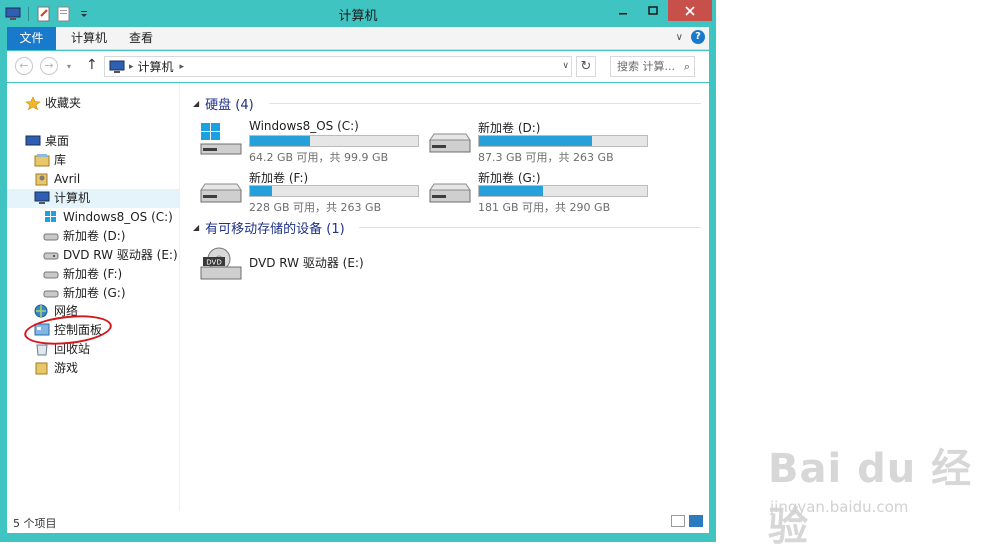 This screenshot has height=552, width=1000. I want to click on up-button: ↑, so click(92, 65).